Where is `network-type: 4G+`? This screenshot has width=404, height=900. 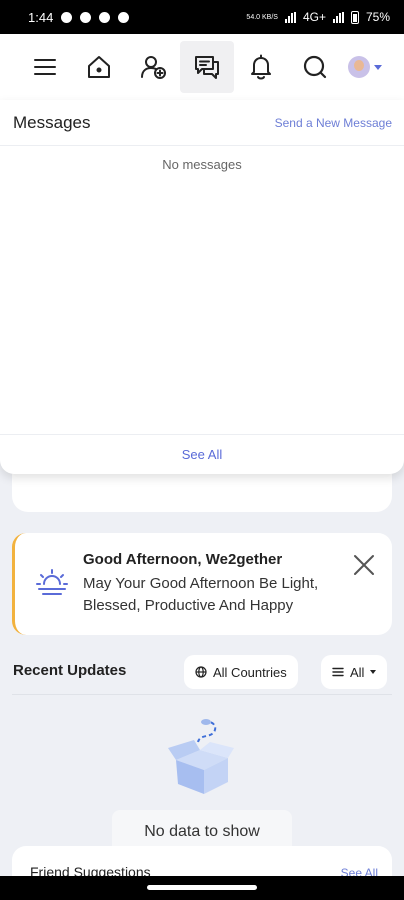 network-type: 4G+ is located at coordinates (314, 17).